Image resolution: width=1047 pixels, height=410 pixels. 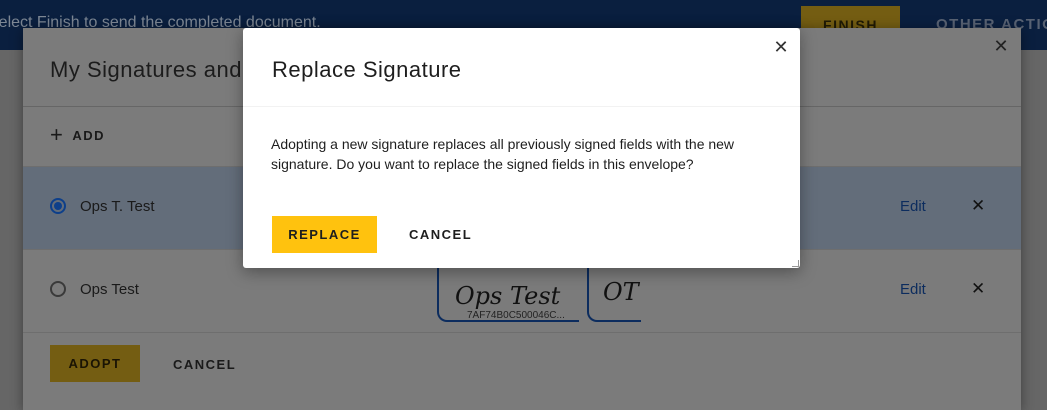 I want to click on adopt-button: ADOPT, so click(x=95, y=363).